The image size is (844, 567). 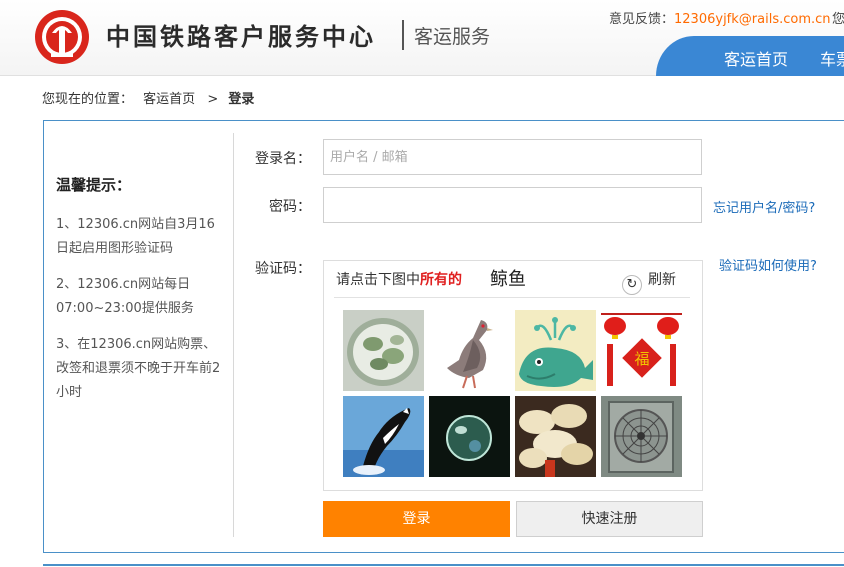 I want to click on captcha-divider, so click(x=512, y=297).